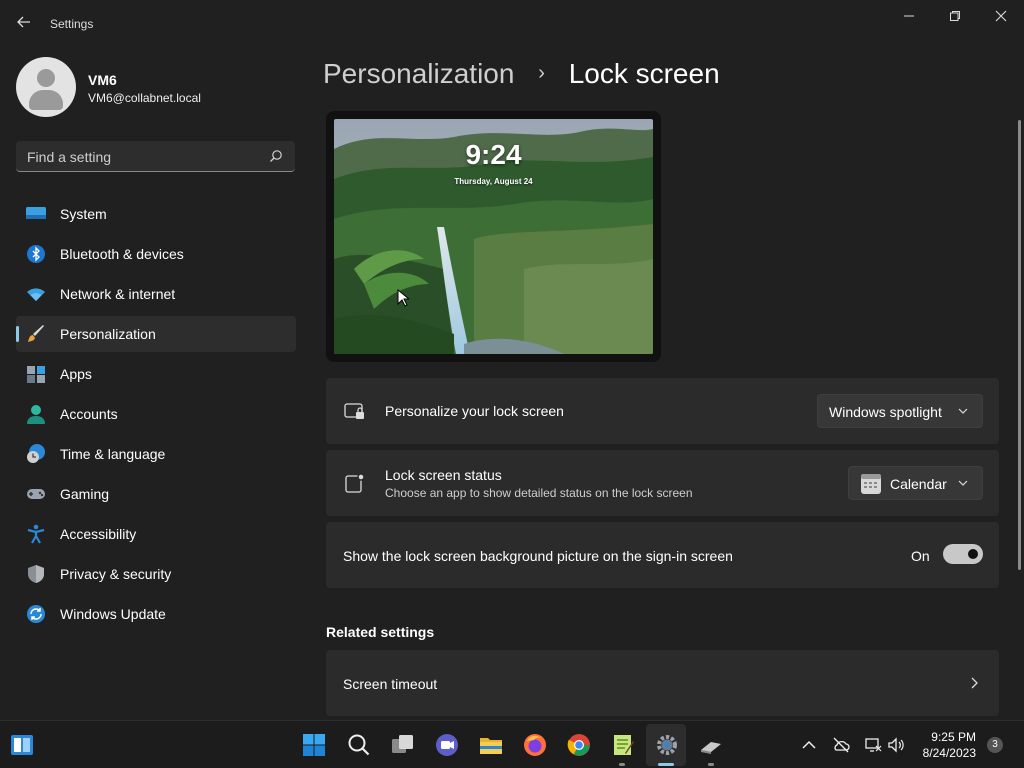 Image resolution: width=1024 pixels, height=768 pixels. What do you see at coordinates (443, 475) in the screenshot?
I see `lock-screen-status-label: Lock screen status` at bounding box center [443, 475].